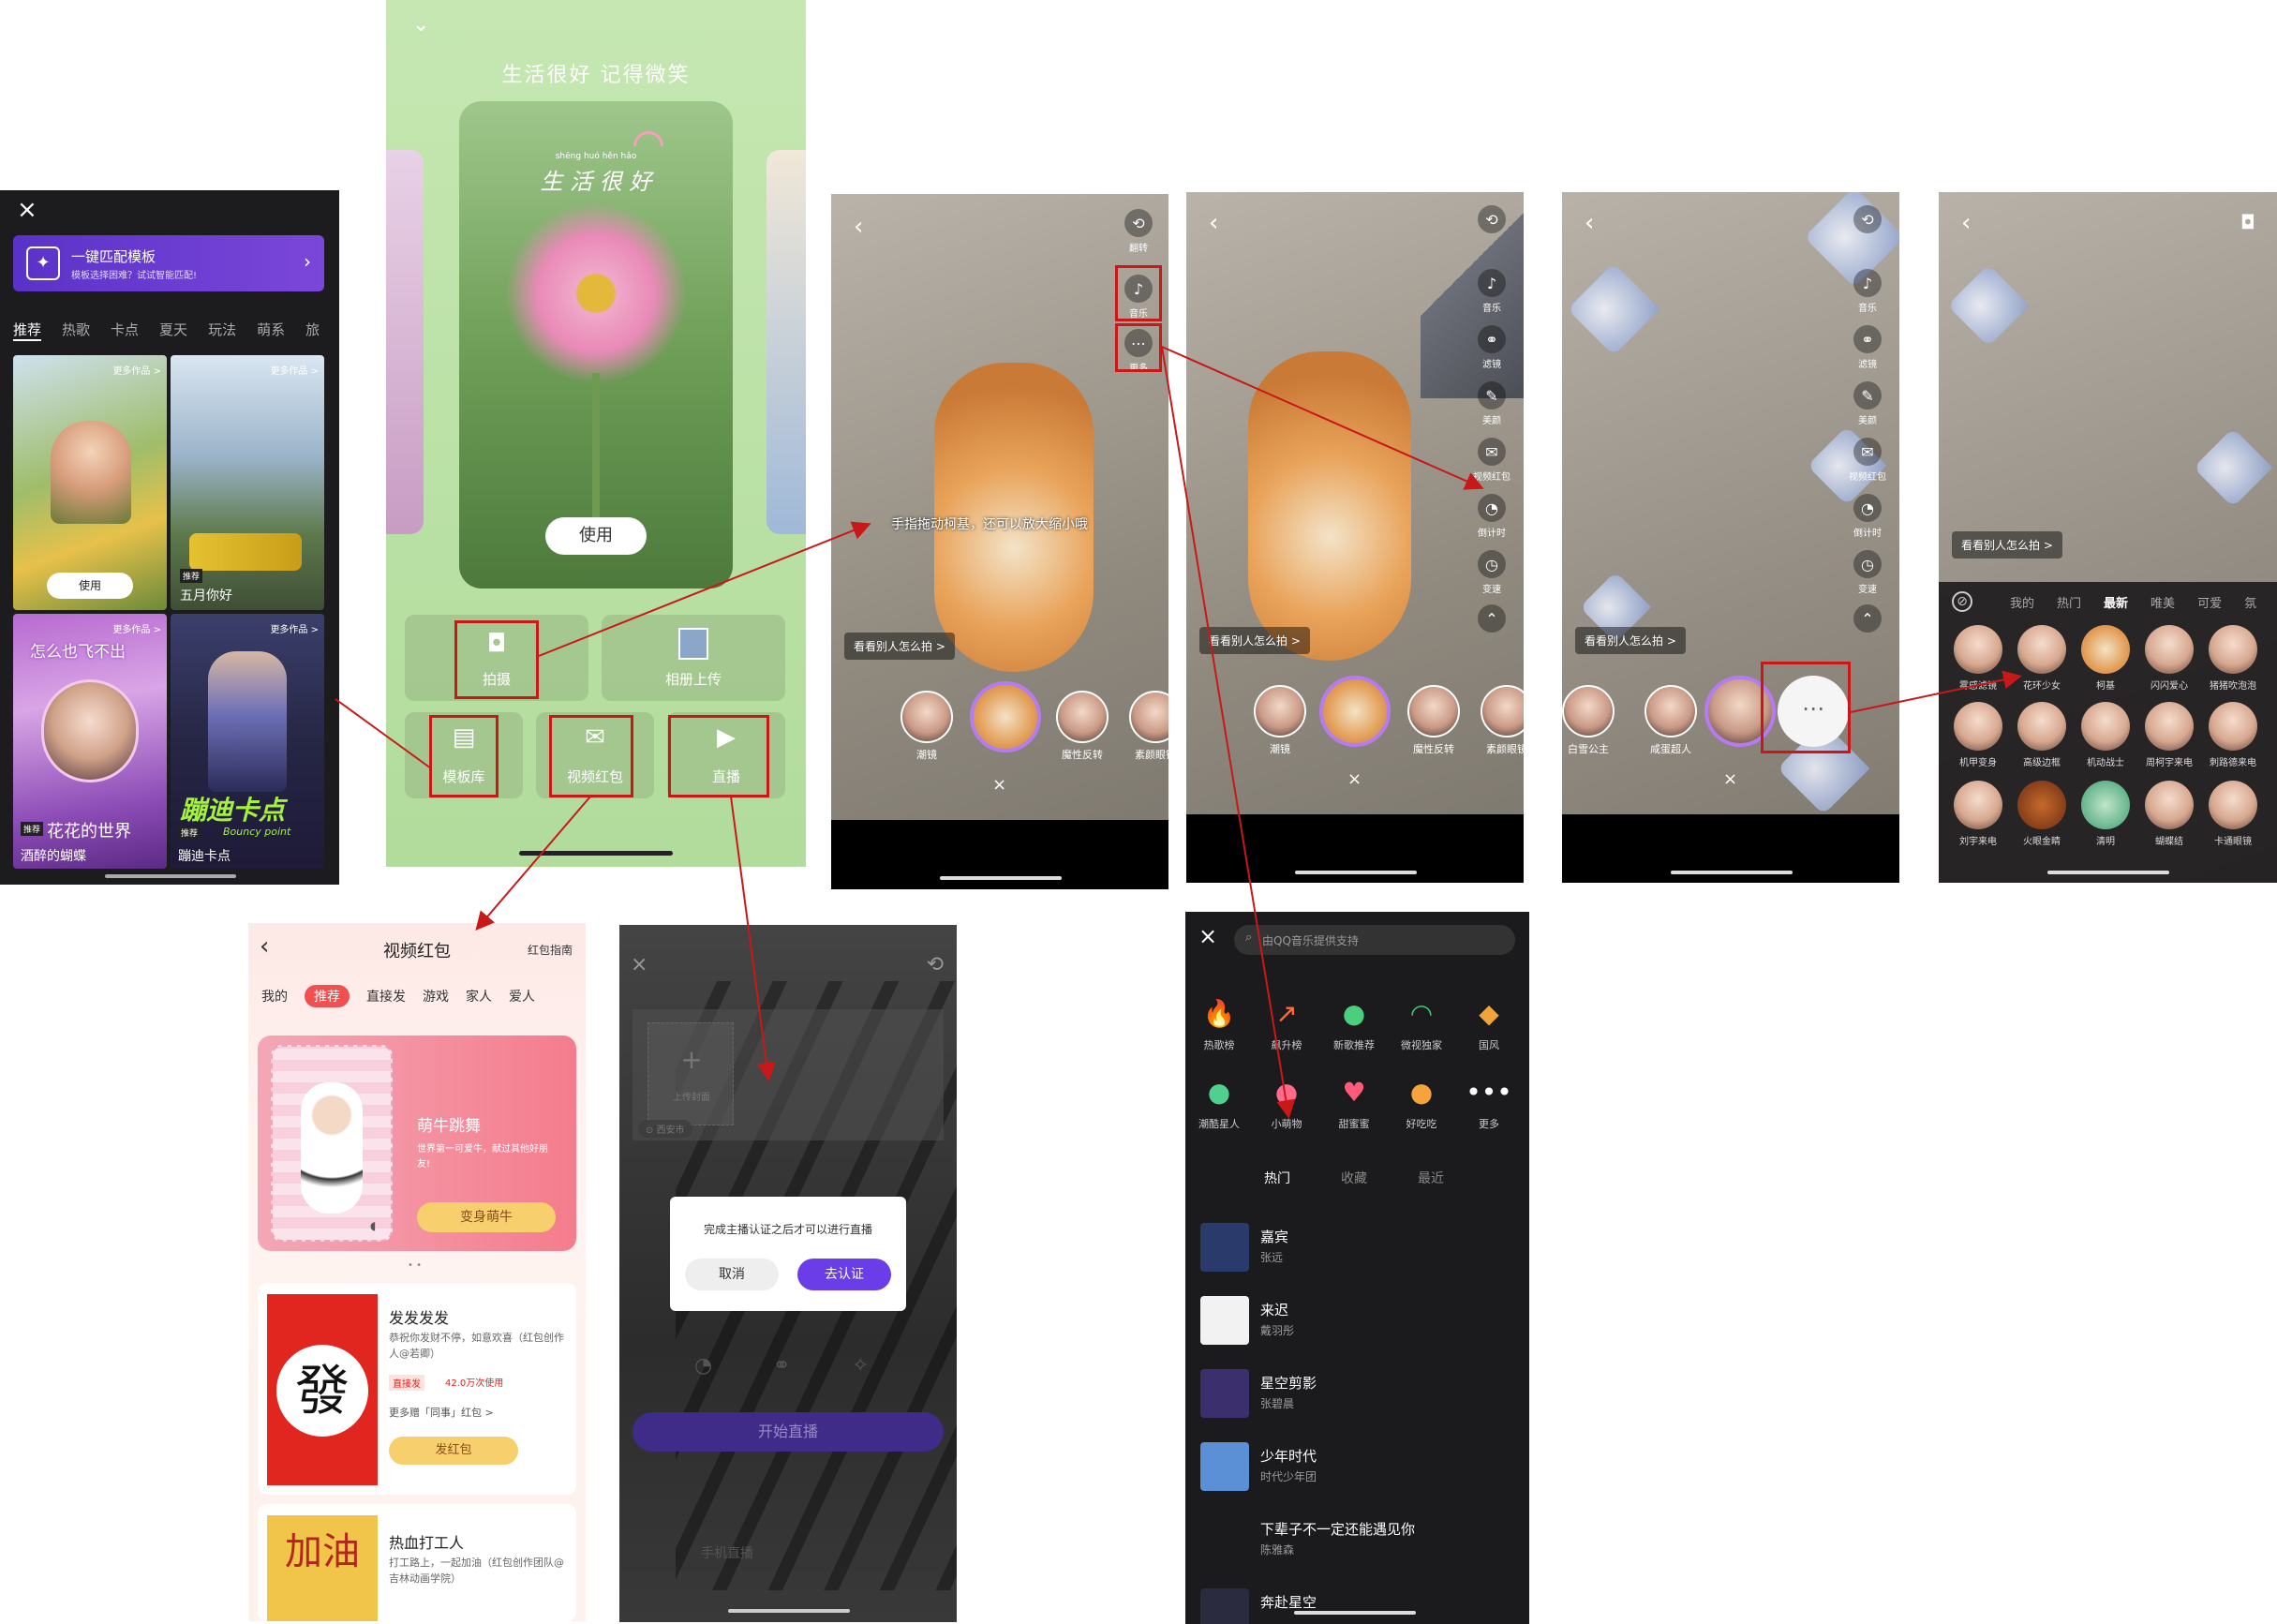 The width and height of the screenshot is (2277, 1624). Describe the element at coordinates (420, 25) in the screenshot. I see `chevron-down-icon: ⌄` at that location.